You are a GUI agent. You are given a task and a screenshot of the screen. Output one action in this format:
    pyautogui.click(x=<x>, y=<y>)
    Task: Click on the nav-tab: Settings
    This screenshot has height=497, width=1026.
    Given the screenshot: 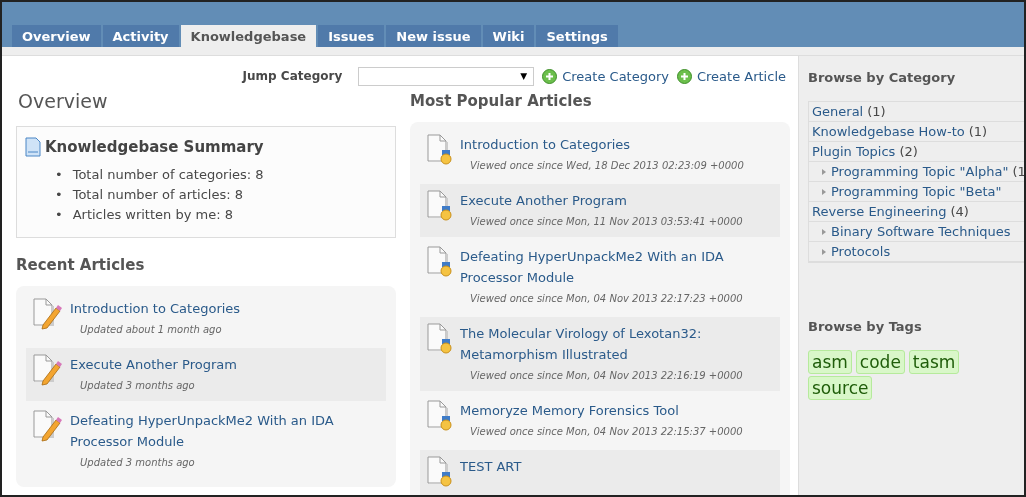 What is the action you would take?
    pyautogui.click(x=577, y=36)
    